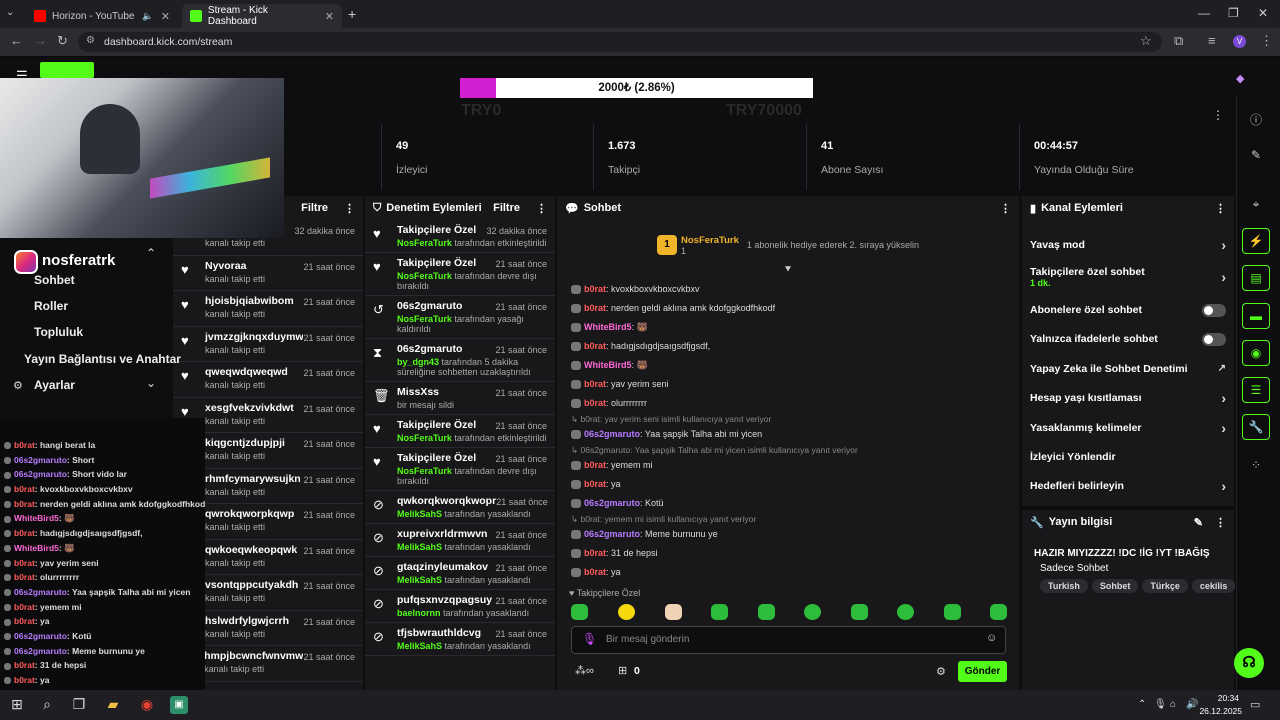 This screenshot has width=1280, height=720. What do you see at coordinates (1256, 427) in the screenshot?
I see `wrench-rail-icon: 🔧` at bounding box center [1256, 427].